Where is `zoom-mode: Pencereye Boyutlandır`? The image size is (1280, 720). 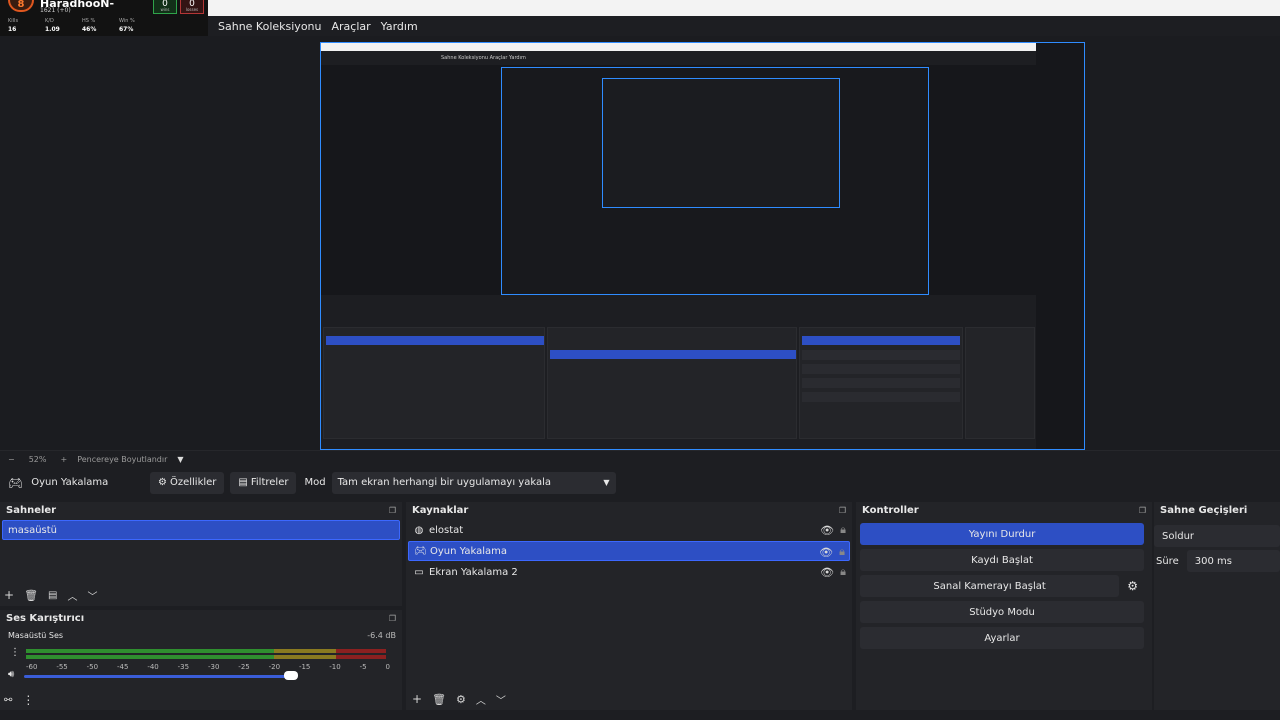 zoom-mode: Pencereye Boyutlandır is located at coordinates (122, 459).